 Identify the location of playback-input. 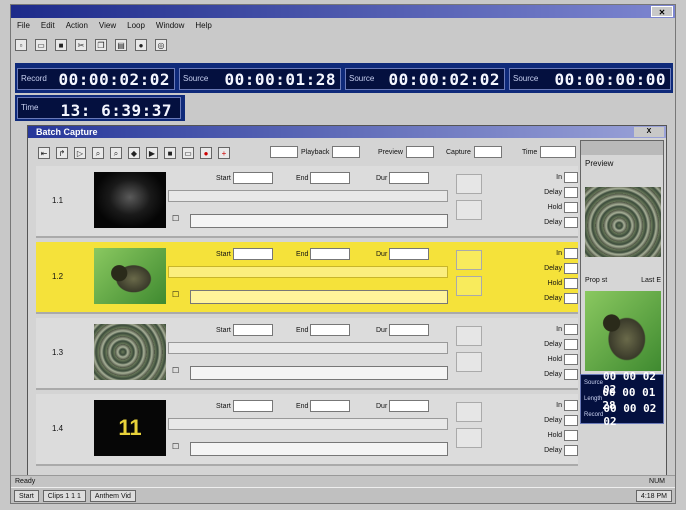
(346, 152).